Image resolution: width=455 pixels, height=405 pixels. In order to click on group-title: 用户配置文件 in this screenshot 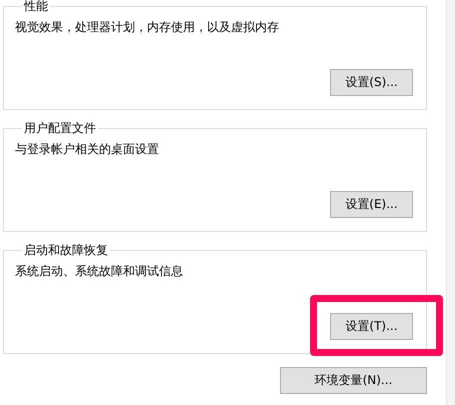, I will do `click(60, 128)`.